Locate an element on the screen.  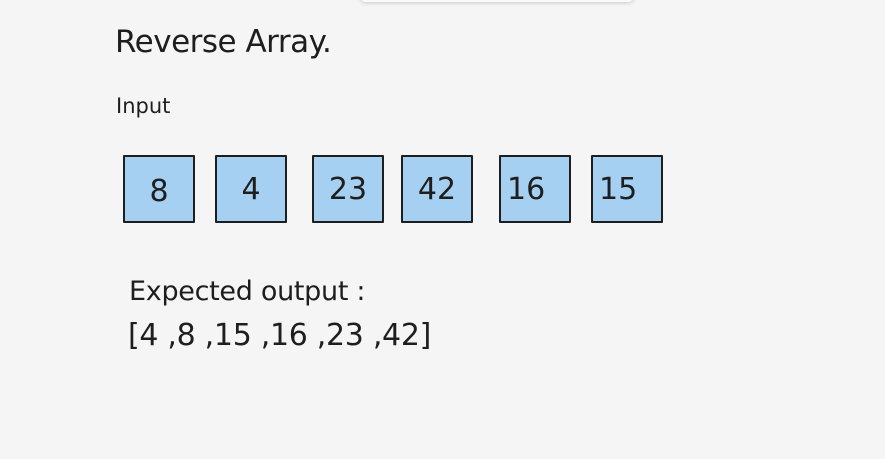
array-cell-value: 23 is located at coordinates (348, 189).